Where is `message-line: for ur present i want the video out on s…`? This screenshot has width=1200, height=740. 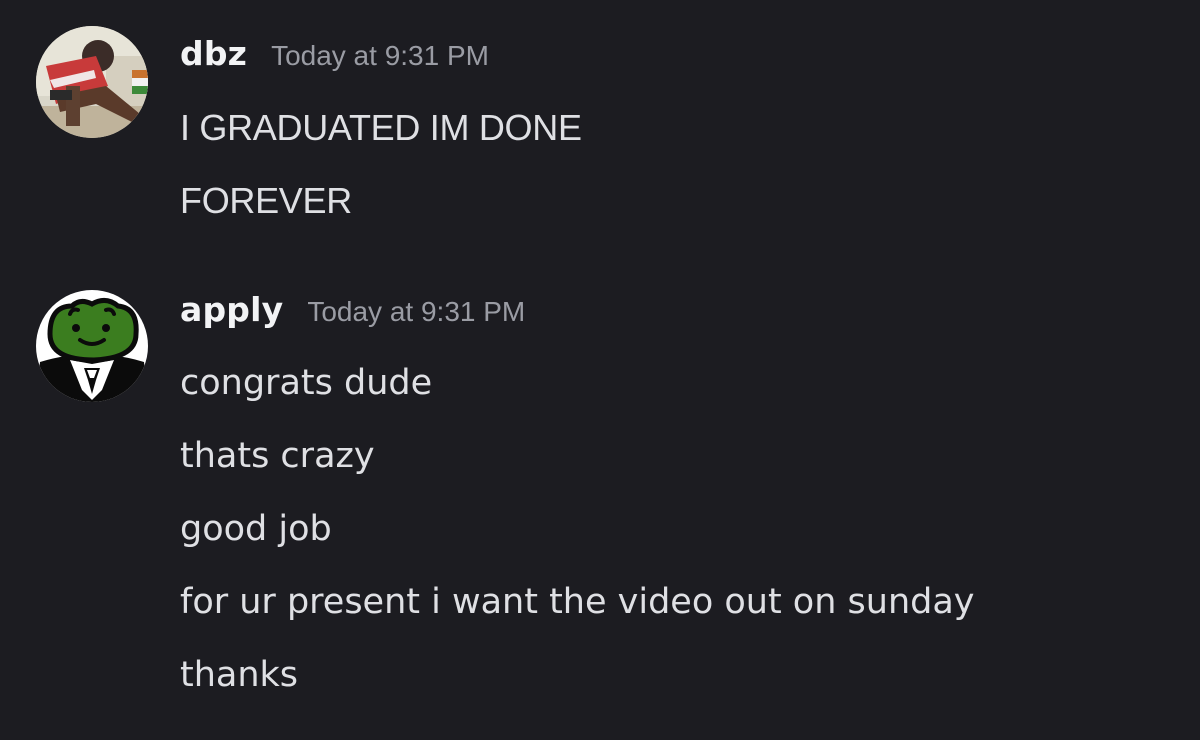 message-line: for ur present i want the video out on s… is located at coordinates (577, 602).